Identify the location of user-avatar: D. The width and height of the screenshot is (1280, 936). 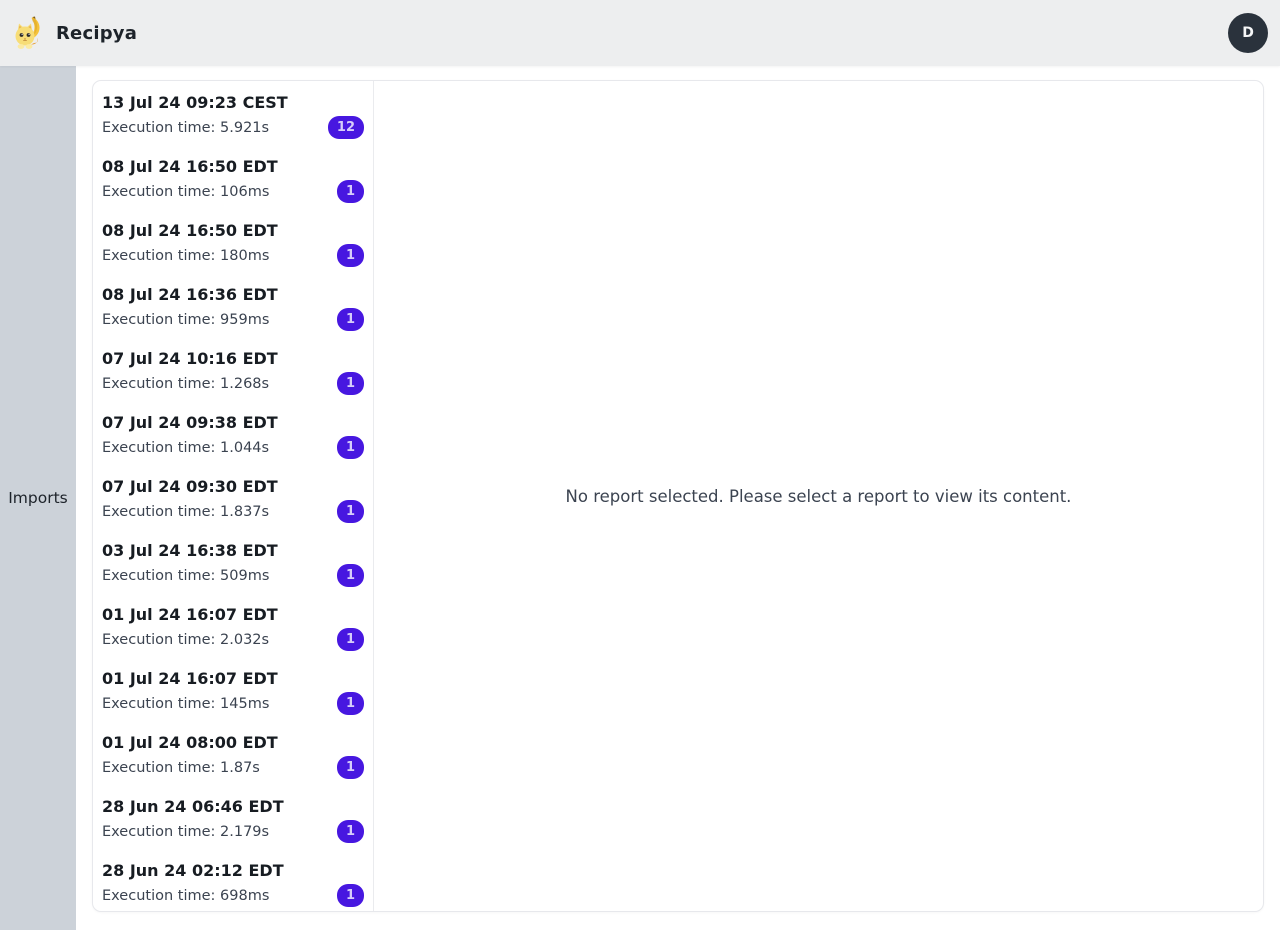
(1248, 33).